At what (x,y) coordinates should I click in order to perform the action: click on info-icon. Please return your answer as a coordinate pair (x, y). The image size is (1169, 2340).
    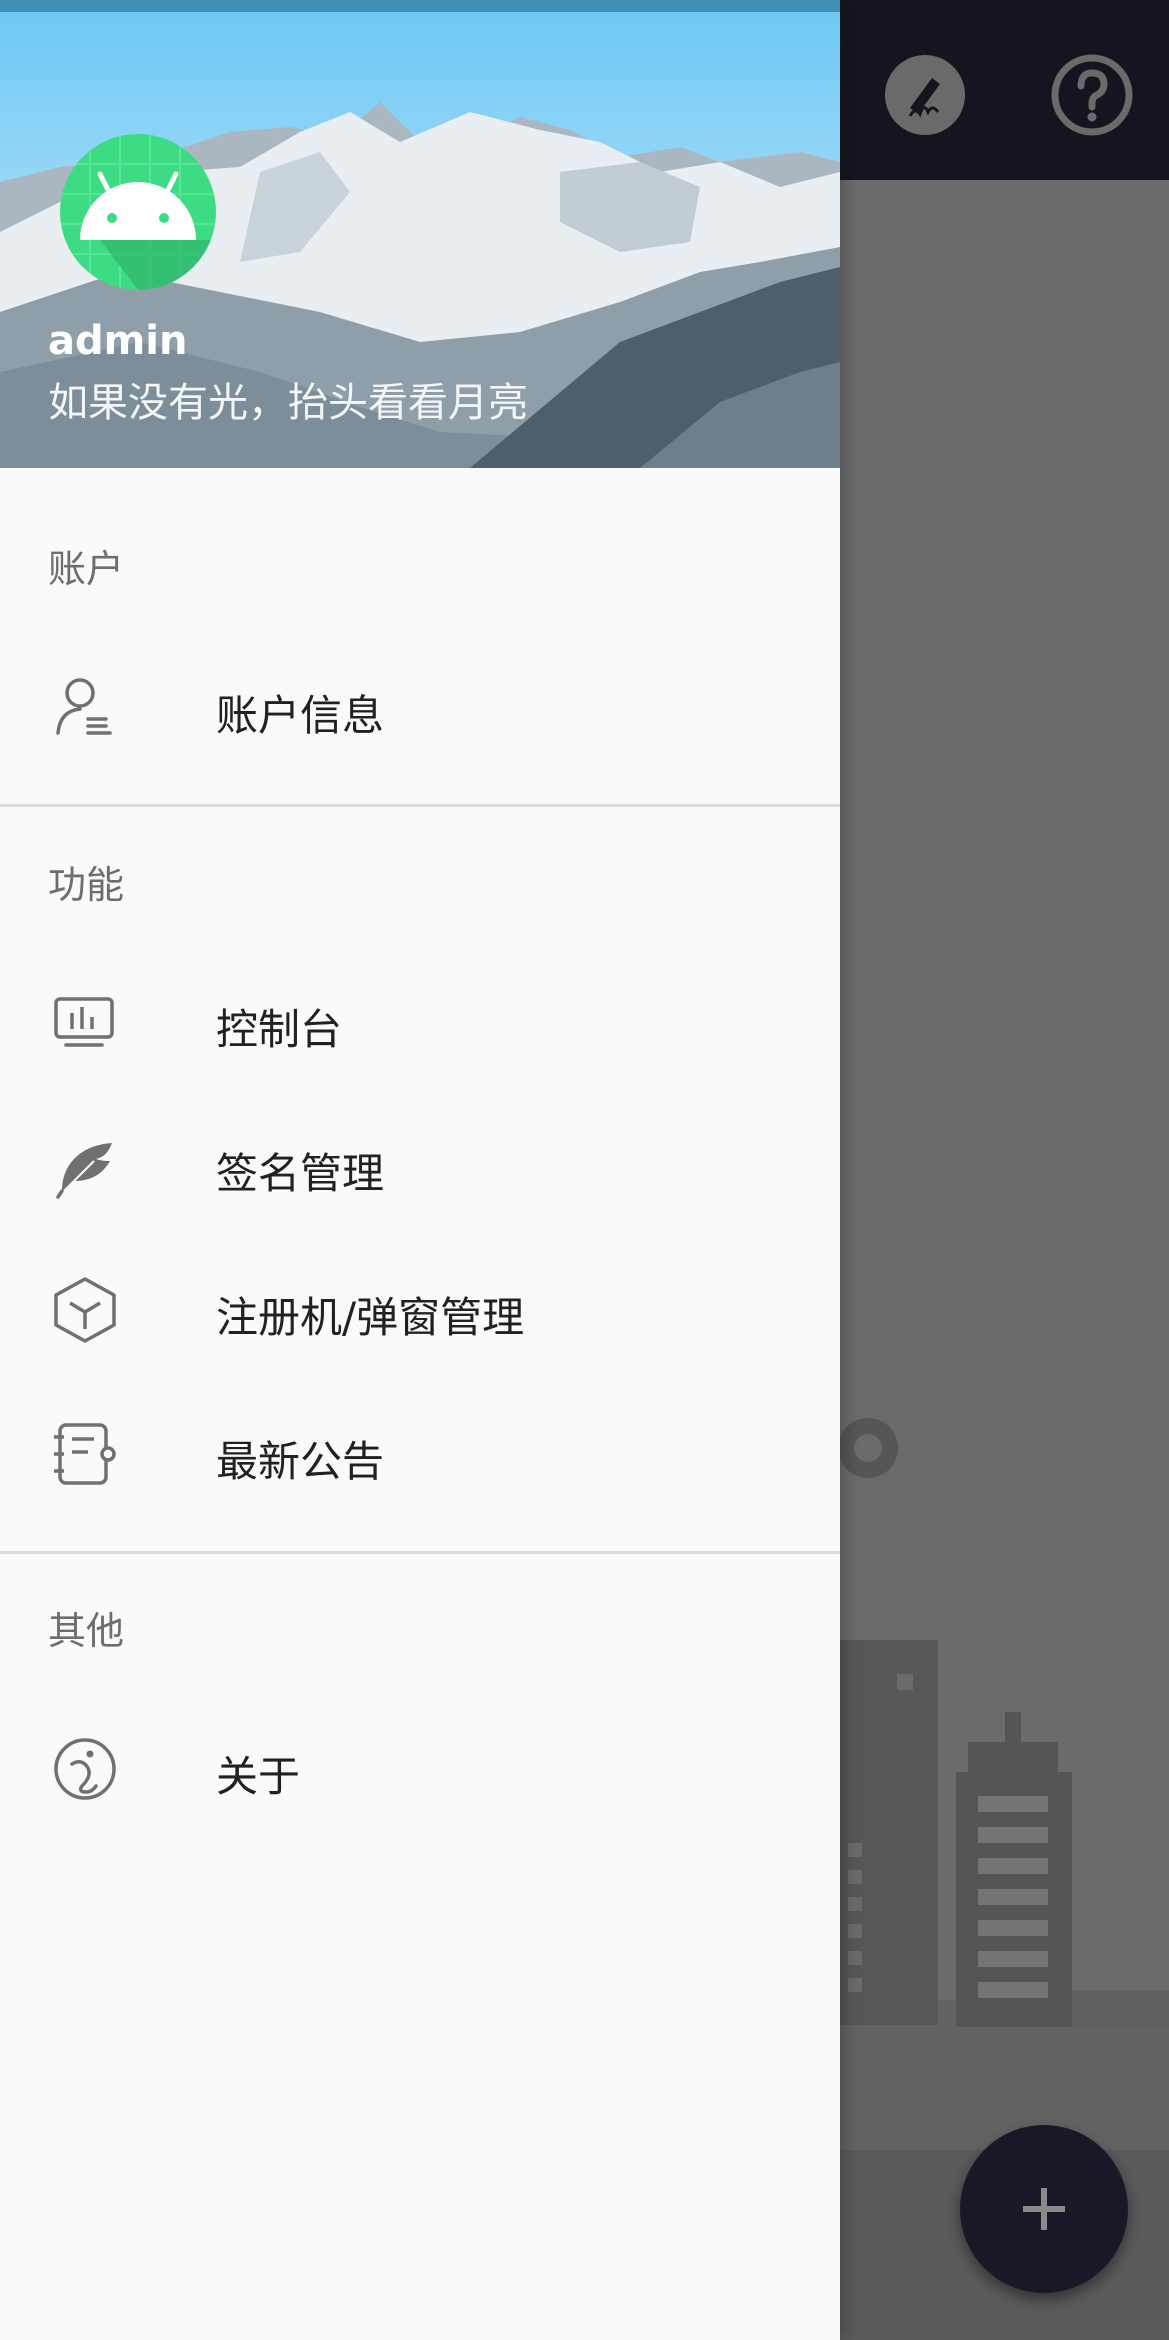
    Looking at the image, I should click on (85, 1769).